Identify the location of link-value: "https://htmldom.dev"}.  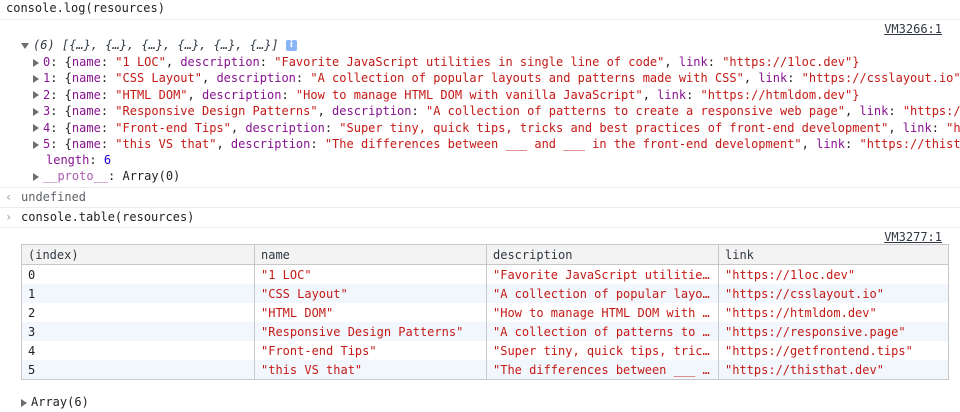
(780, 94).